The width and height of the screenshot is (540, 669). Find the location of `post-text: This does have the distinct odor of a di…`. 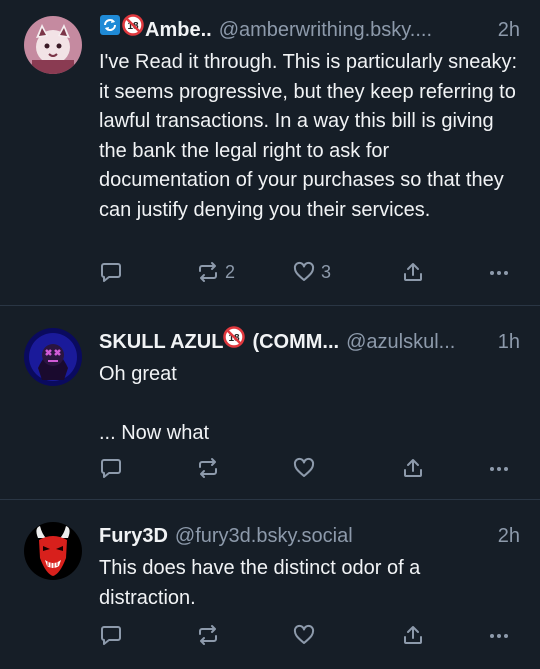

post-text: This does have the distinct odor of a di… is located at coordinates (260, 583).